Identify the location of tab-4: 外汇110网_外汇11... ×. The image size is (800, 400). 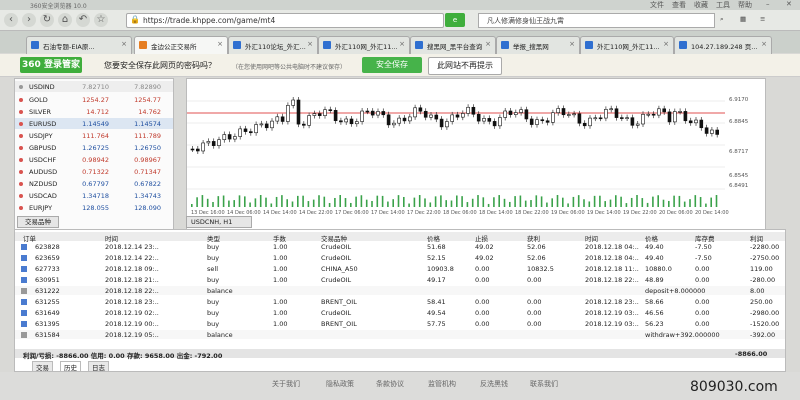
(364, 45).